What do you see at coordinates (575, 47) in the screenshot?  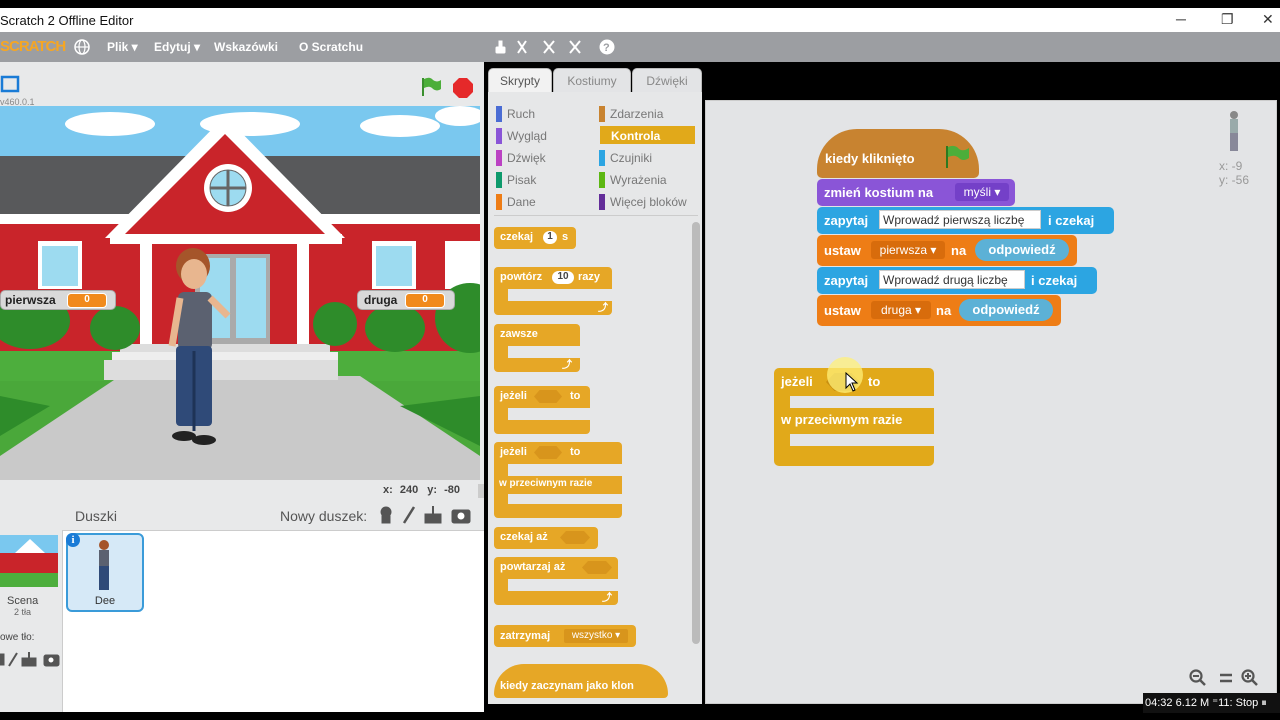 I see `shrink-icon` at bounding box center [575, 47].